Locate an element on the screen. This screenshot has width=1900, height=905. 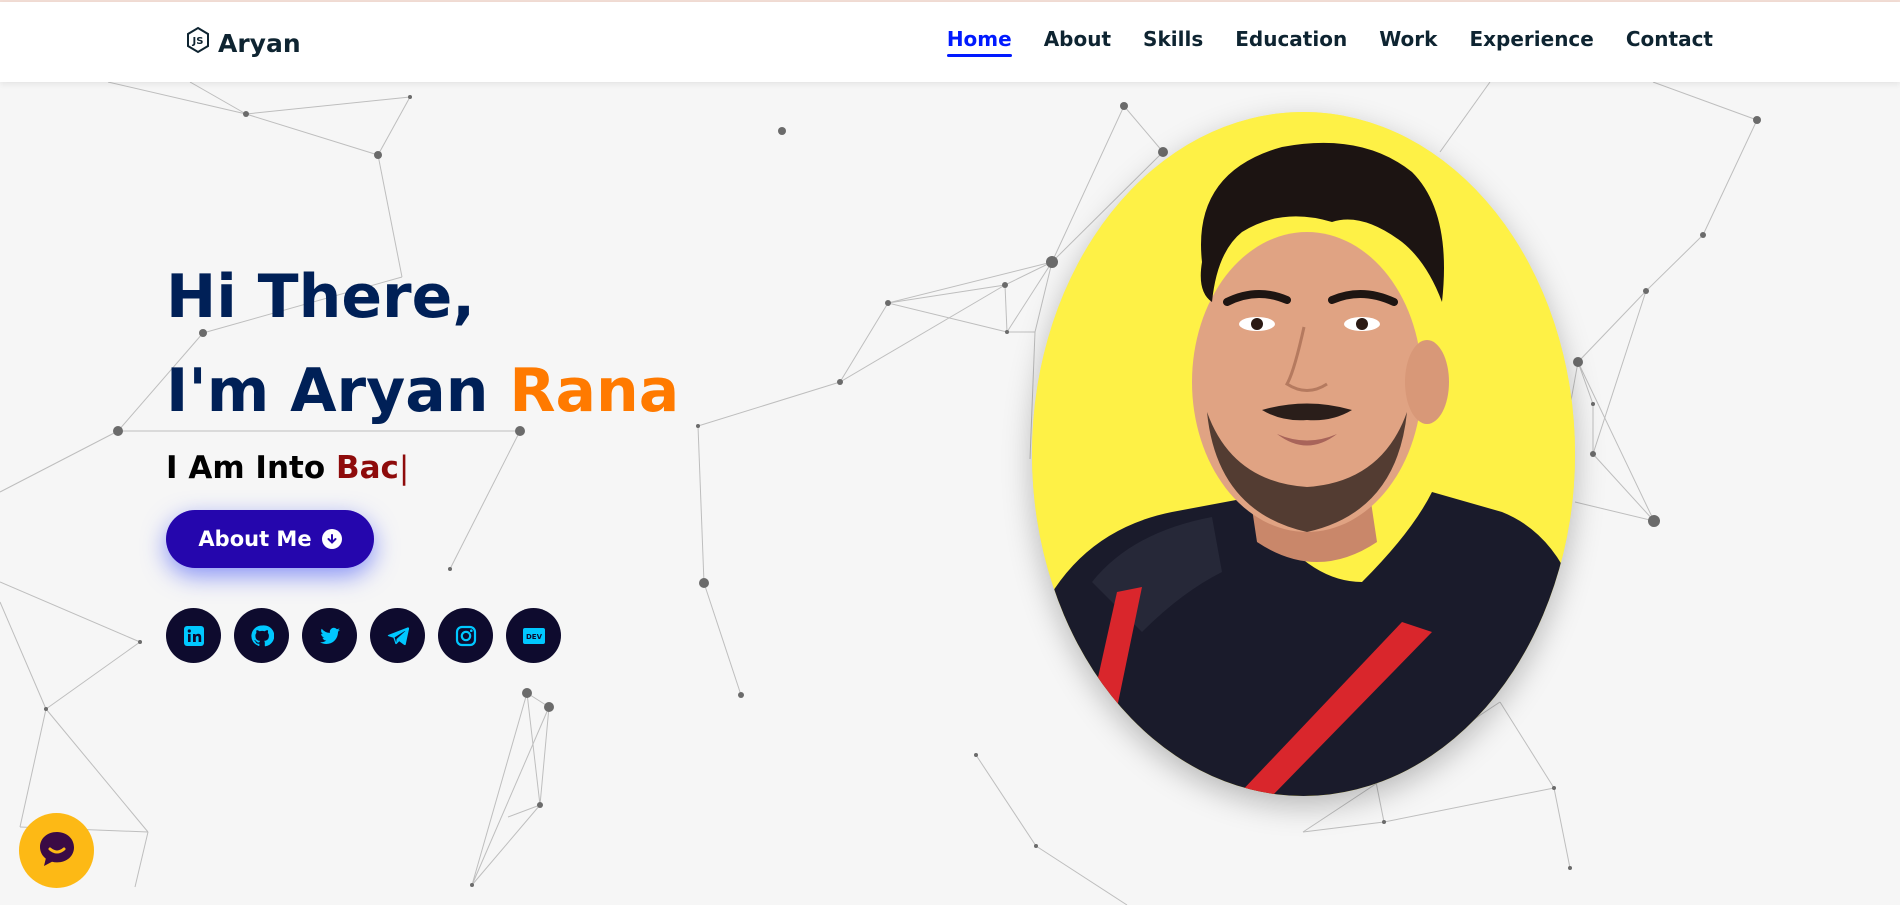
instagram-icon is located at coordinates (465, 635).